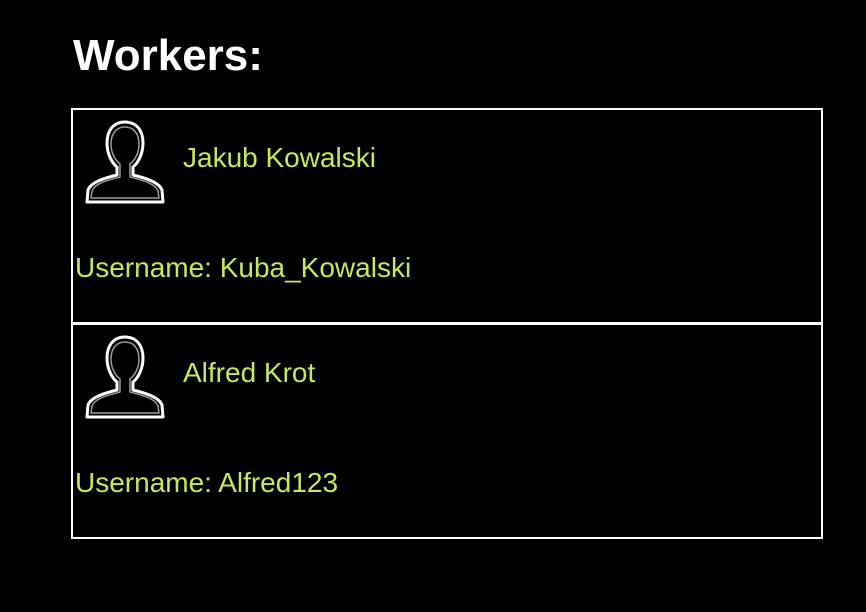 The width and height of the screenshot is (866, 612). I want to click on worker-username: Username: Kuba_Kowalski, so click(243, 267).